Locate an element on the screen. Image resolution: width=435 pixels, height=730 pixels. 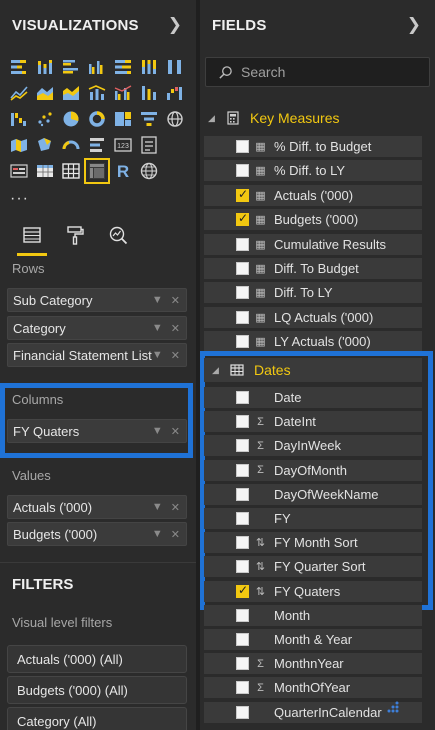
fields-search-box: Search is located at coordinates (317, 72).